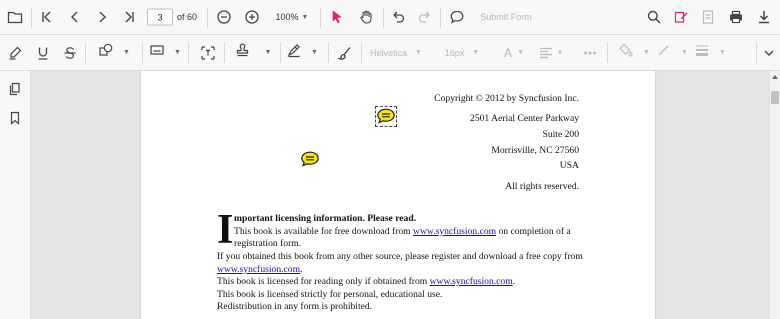 The image size is (780, 319). What do you see at coordinates (654, 17) in the screenshot?
I see `search-icon` at bounding box center [654, 17].